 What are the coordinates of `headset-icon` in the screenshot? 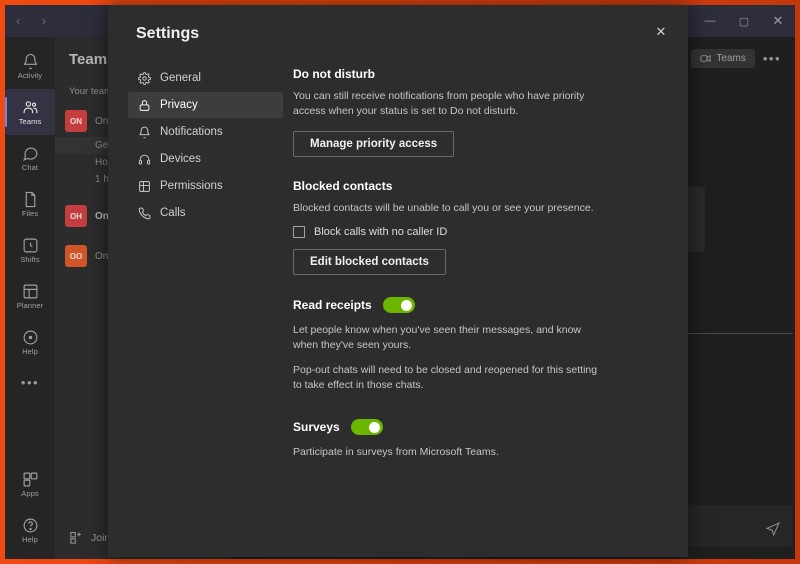 It's located at (144, 159).